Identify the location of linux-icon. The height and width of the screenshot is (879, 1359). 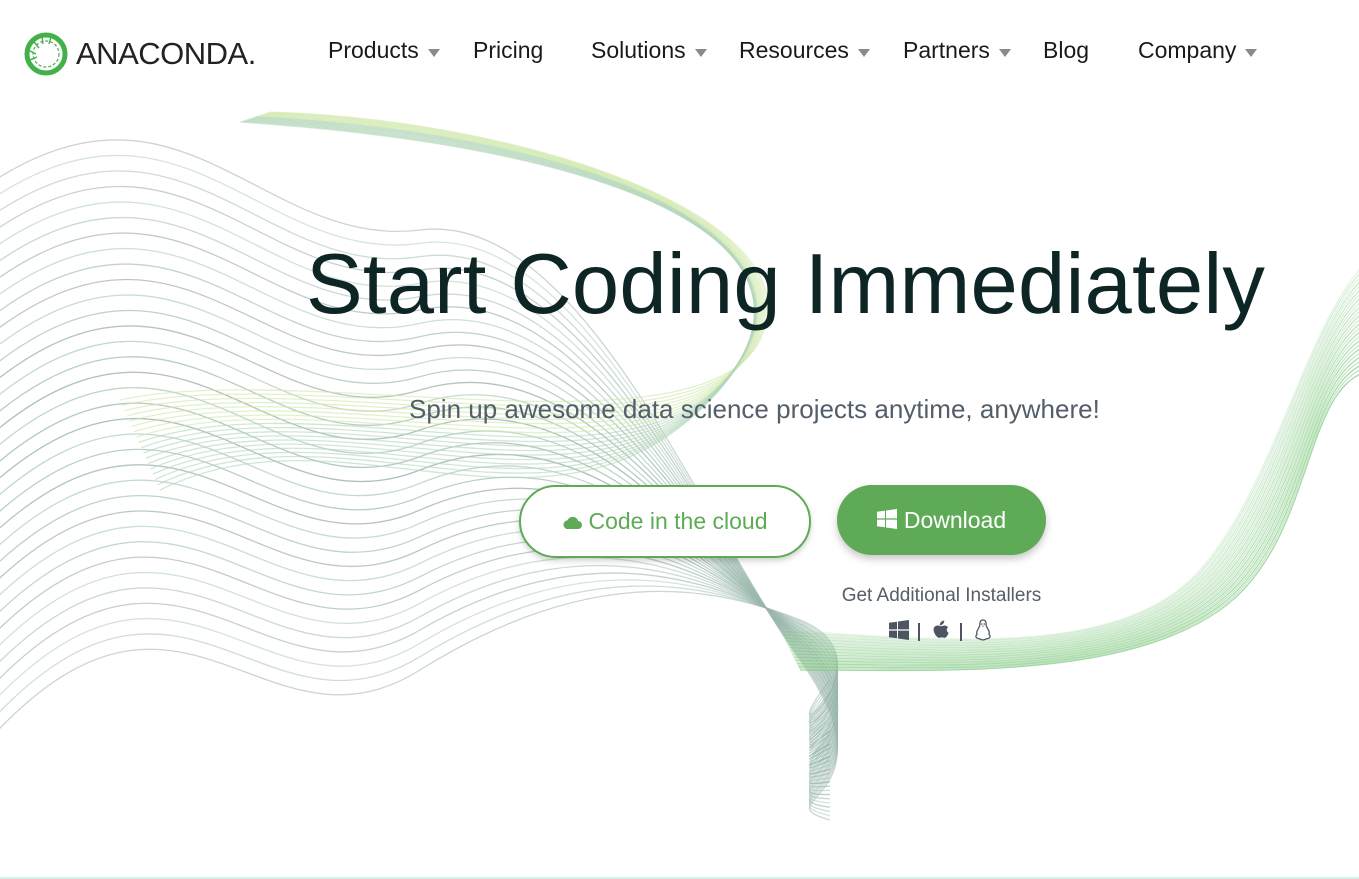
(983, 630).